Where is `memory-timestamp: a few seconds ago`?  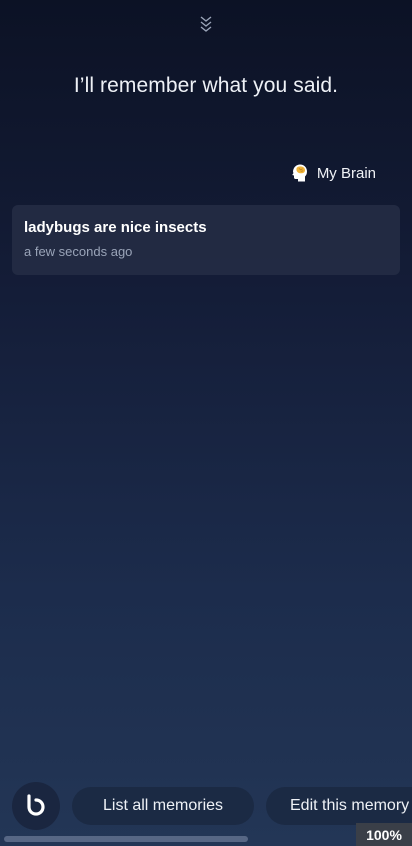 memory-timestamp: a few seconds ago is located at coordinates (78, 251).